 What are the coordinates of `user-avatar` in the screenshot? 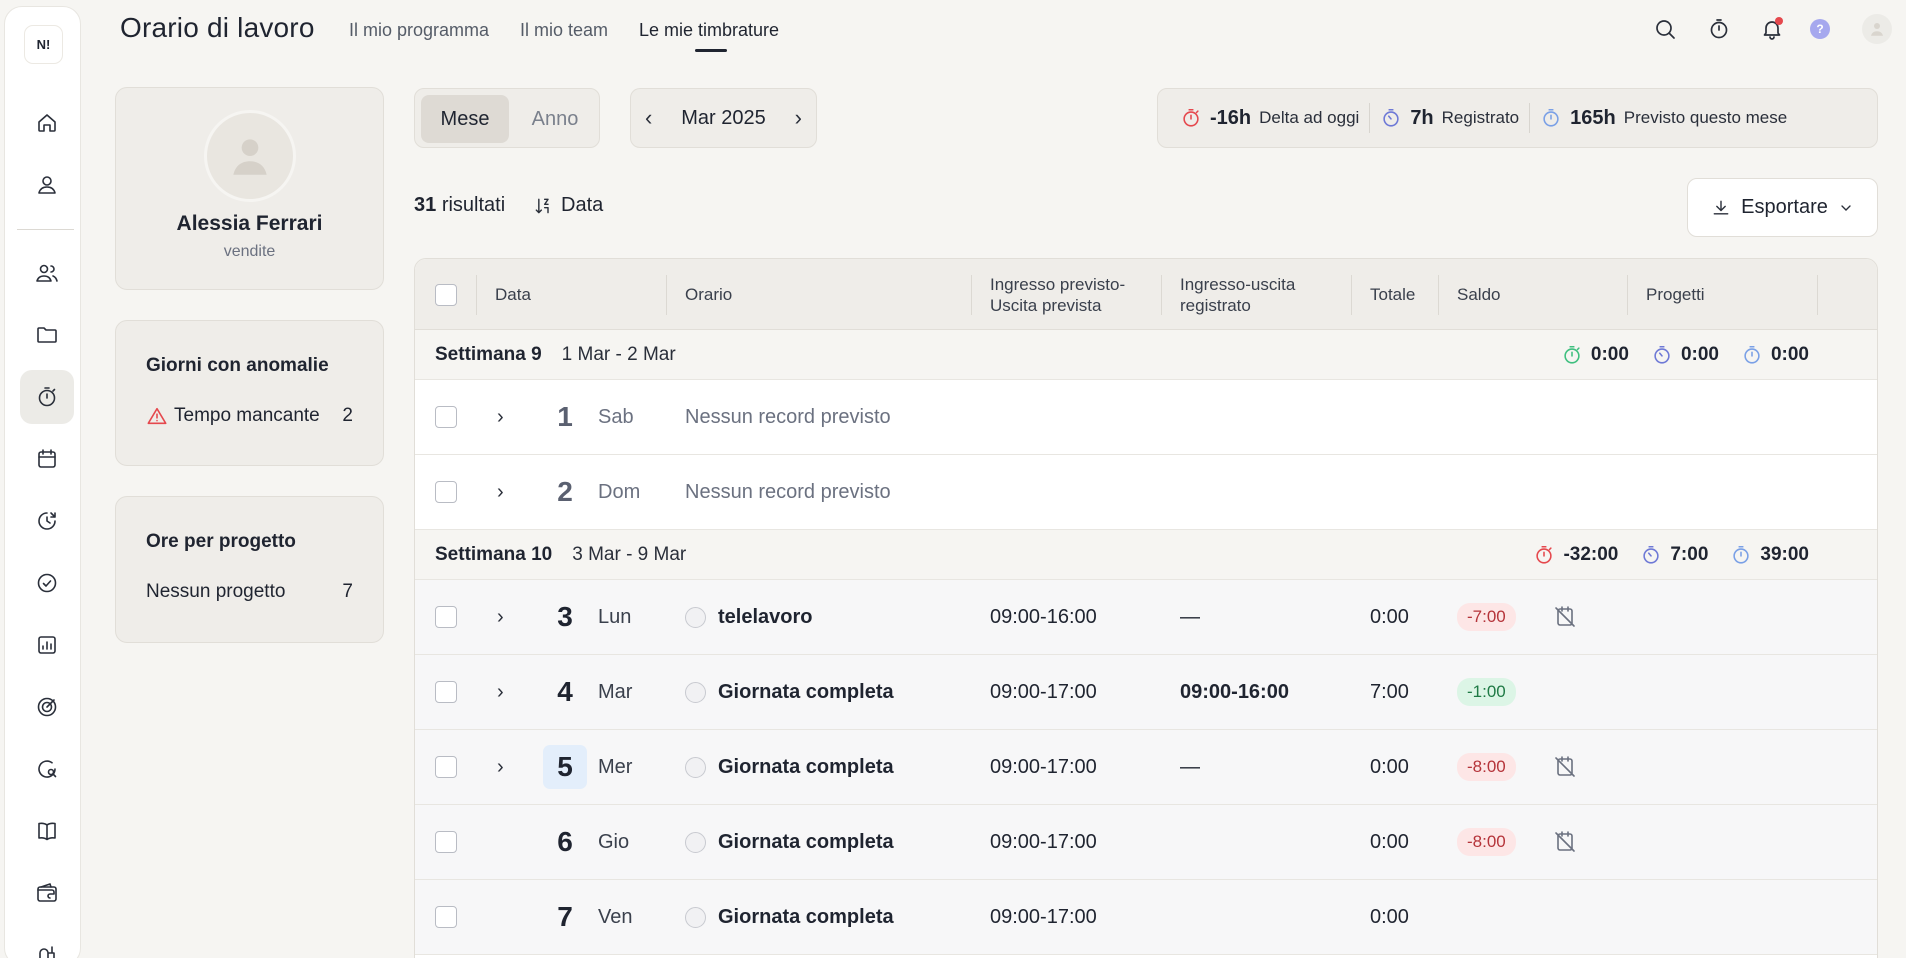 It's located at (1877, 29).